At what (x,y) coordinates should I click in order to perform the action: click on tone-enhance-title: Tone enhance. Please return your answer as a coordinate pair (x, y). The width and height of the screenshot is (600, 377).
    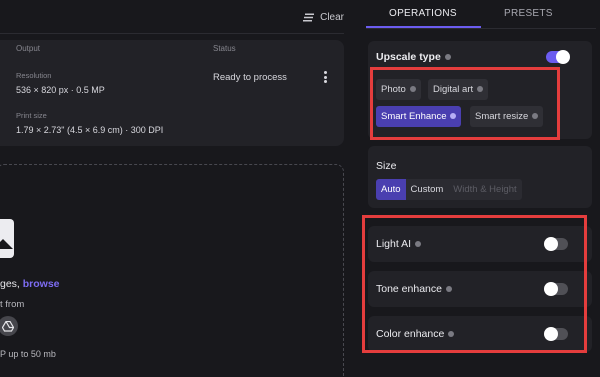
    Looking at the image, I should click on (414, 289).